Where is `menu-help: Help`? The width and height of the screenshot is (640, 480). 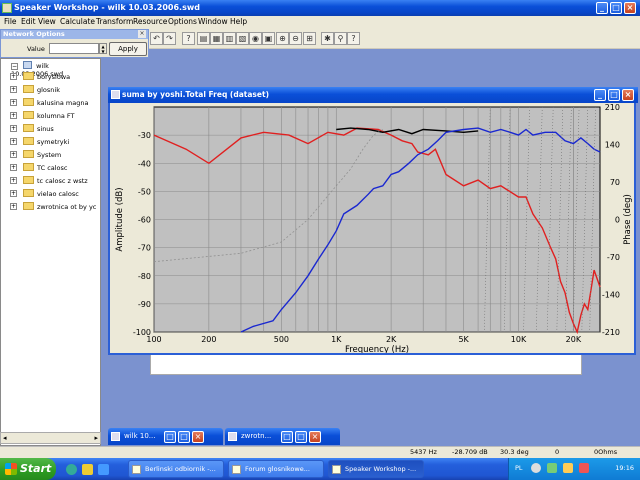
menu-help: Help is located at coordinates (238, 21).